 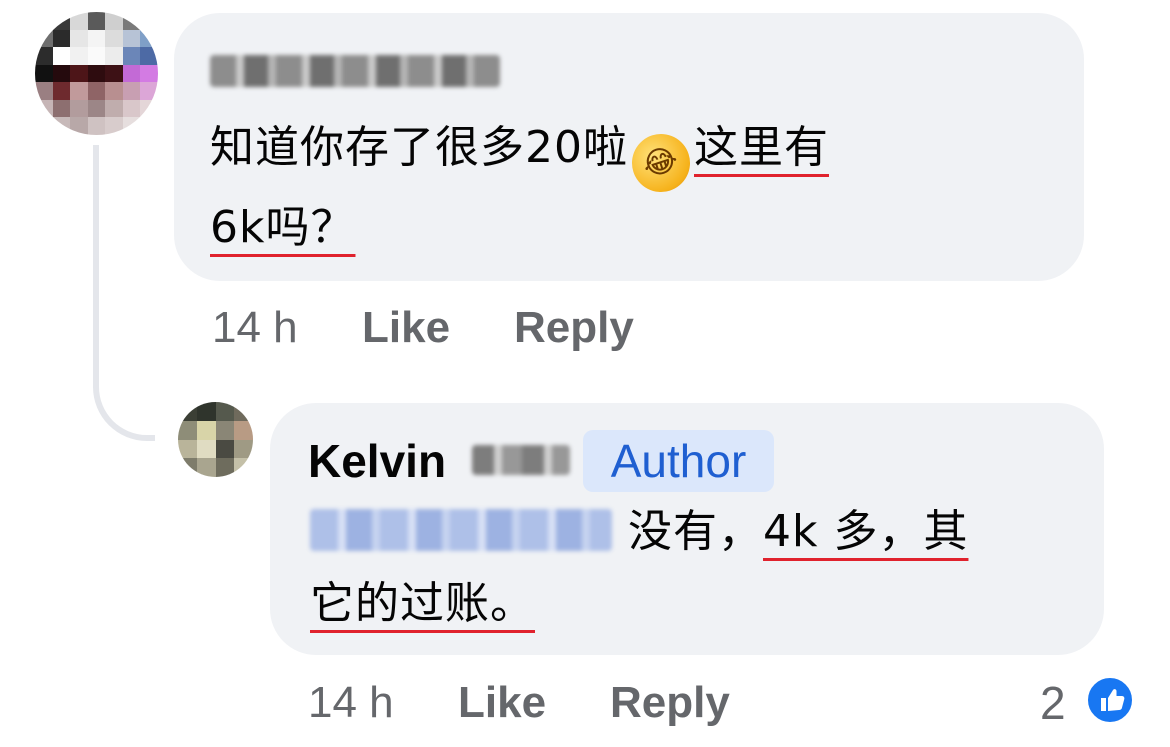 I want to click on reply-text: 没有，4k 多，其, so click(x=858, y=532).